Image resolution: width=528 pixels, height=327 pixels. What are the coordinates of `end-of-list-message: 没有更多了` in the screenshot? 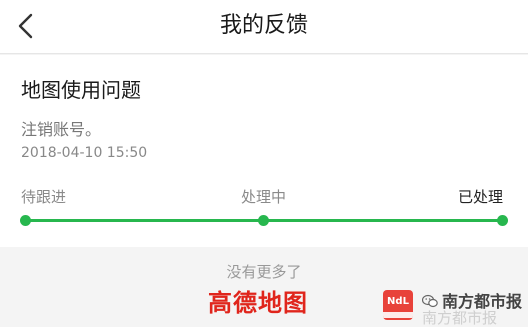 It's located at (264, 272).